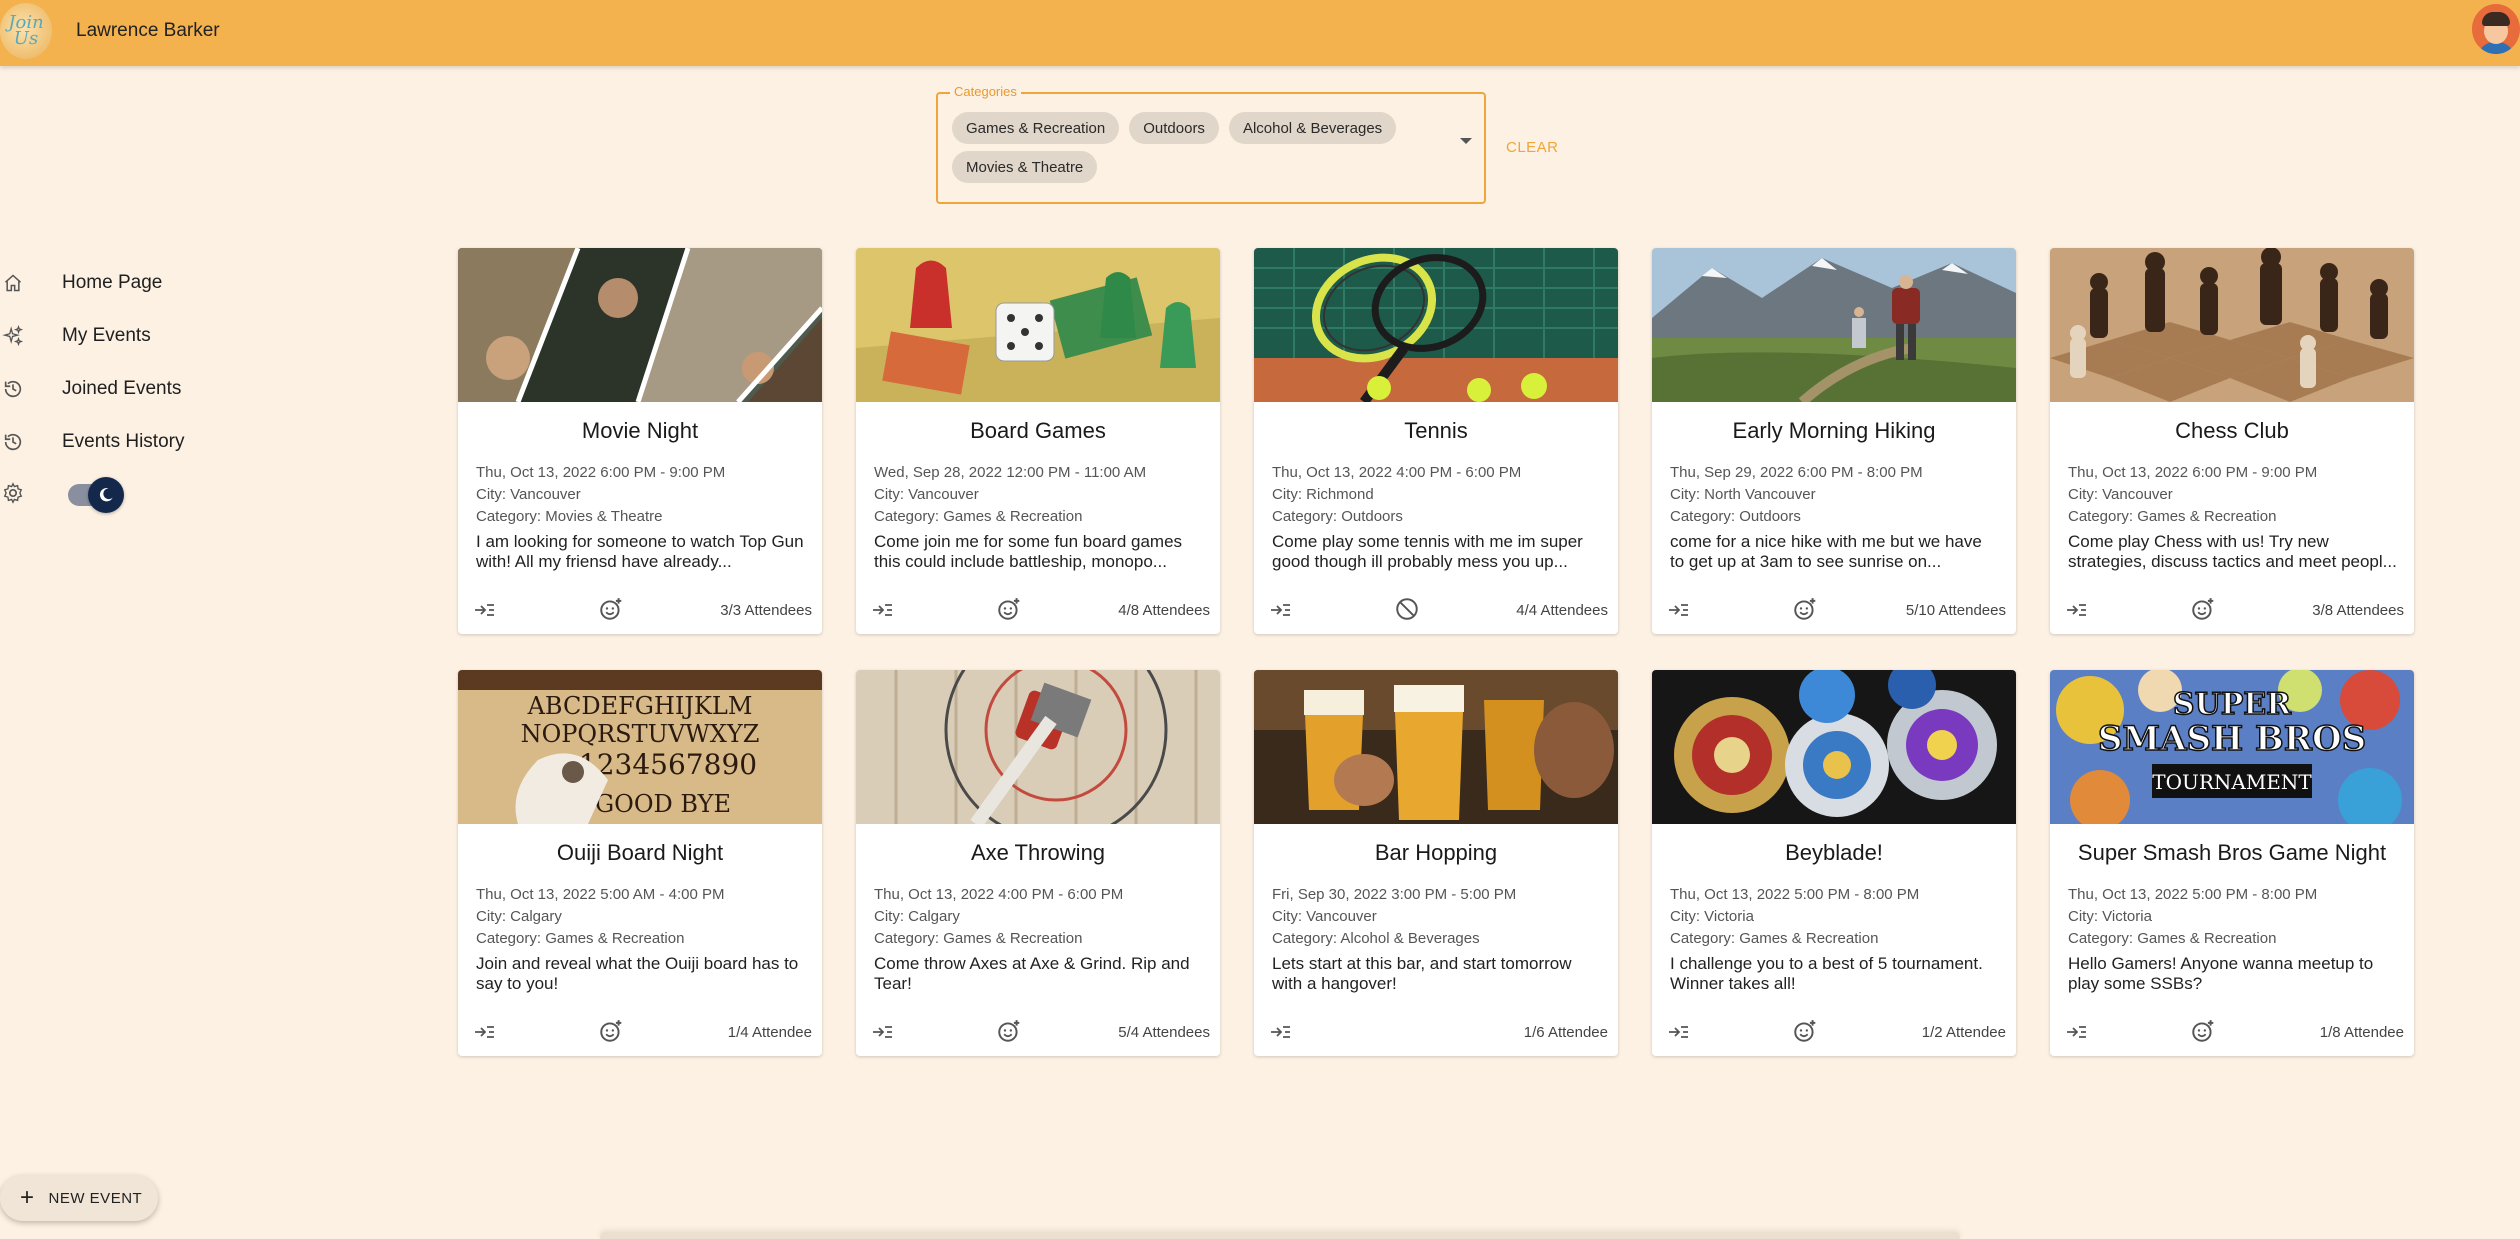 The image size is (2520, 1239). I want to click on plus-icon: +, so click(27, 1197).